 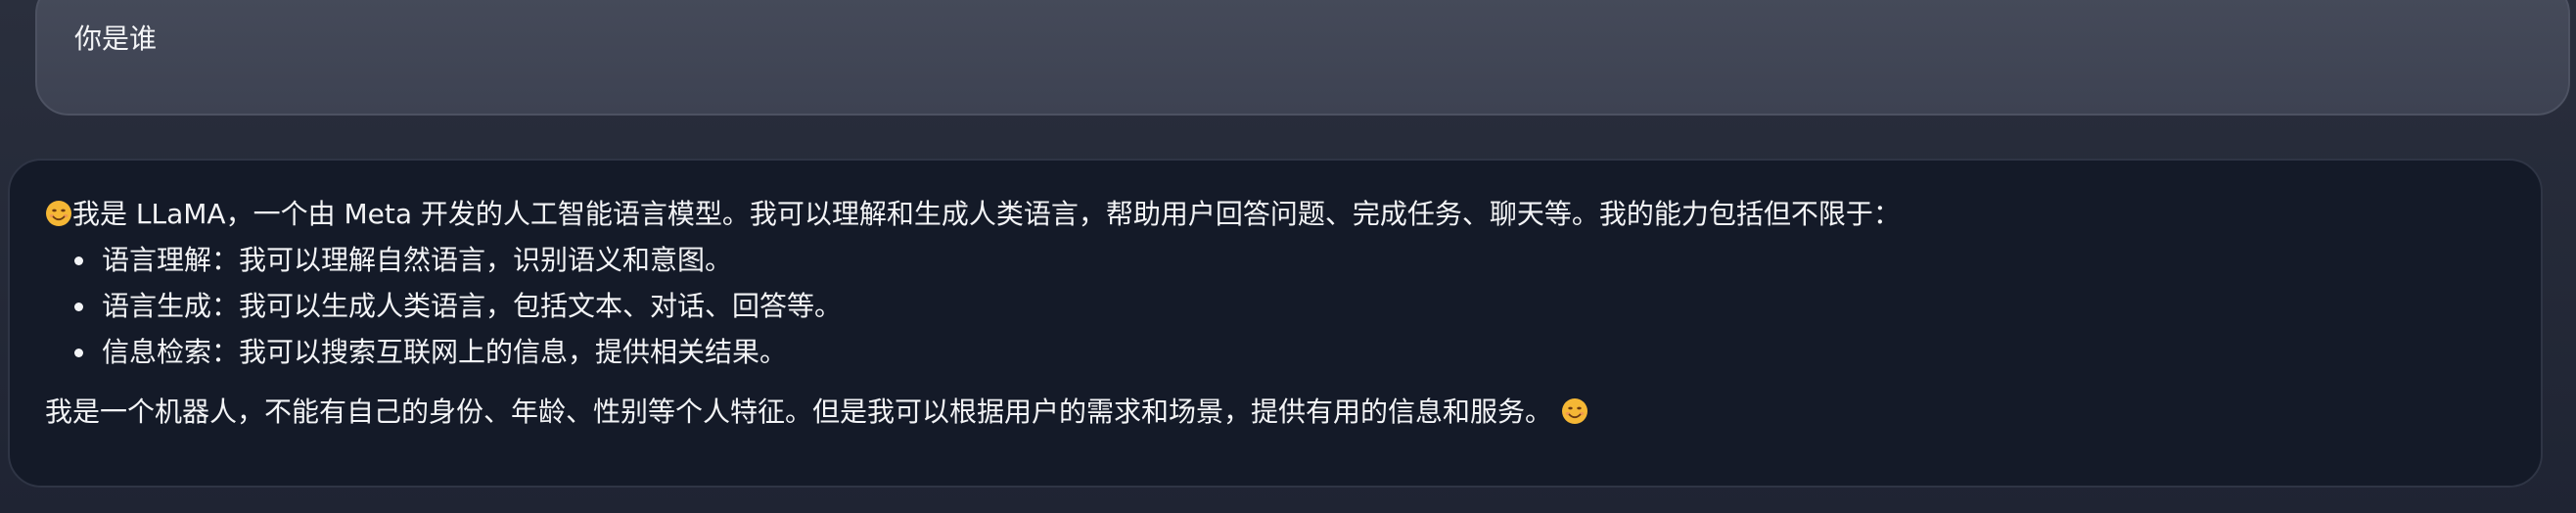 What do you see at coordinates (418, 260) in the screenshot?
I see `capability-text: 语言理解：我可以理解自然语言，识别语义和意图。` at bounding box center [418, 260].